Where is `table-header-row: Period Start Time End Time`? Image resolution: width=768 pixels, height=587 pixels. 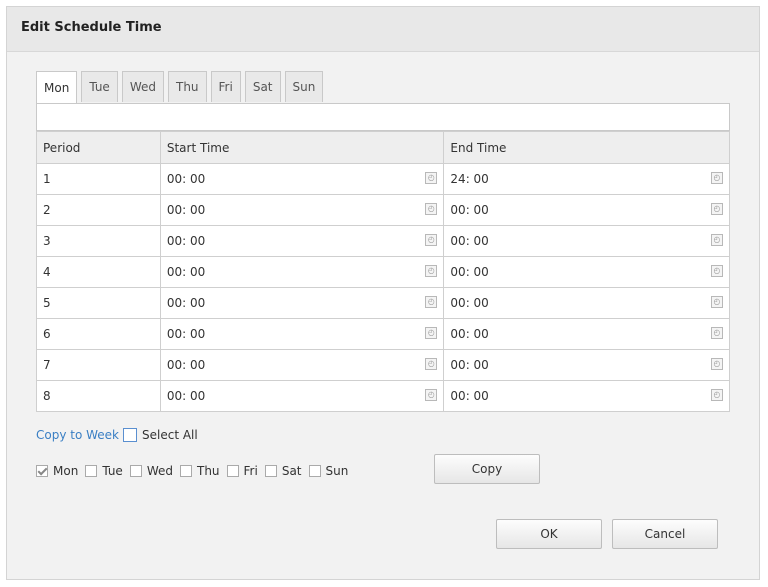 table-header-row: Period Start Time End Time is located at coordinates (383, 147).